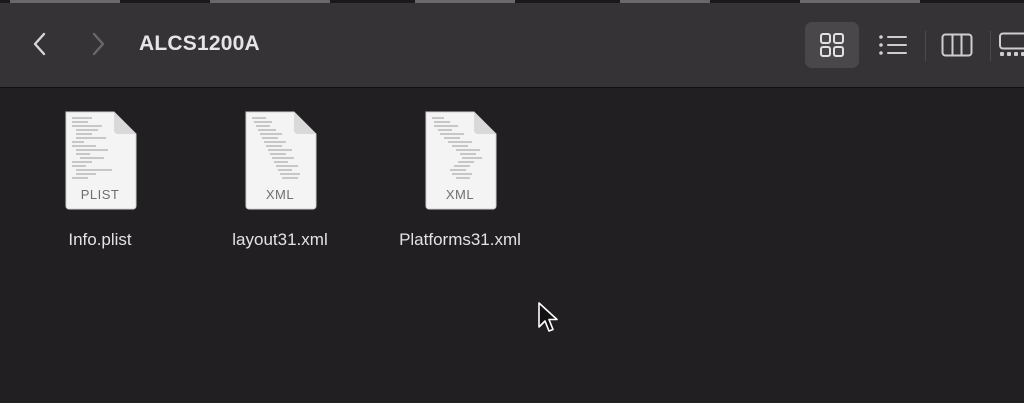 The height and width of the screenshot is (403, 1024). I want to click on chevron-right-icon, so click(98, 44).